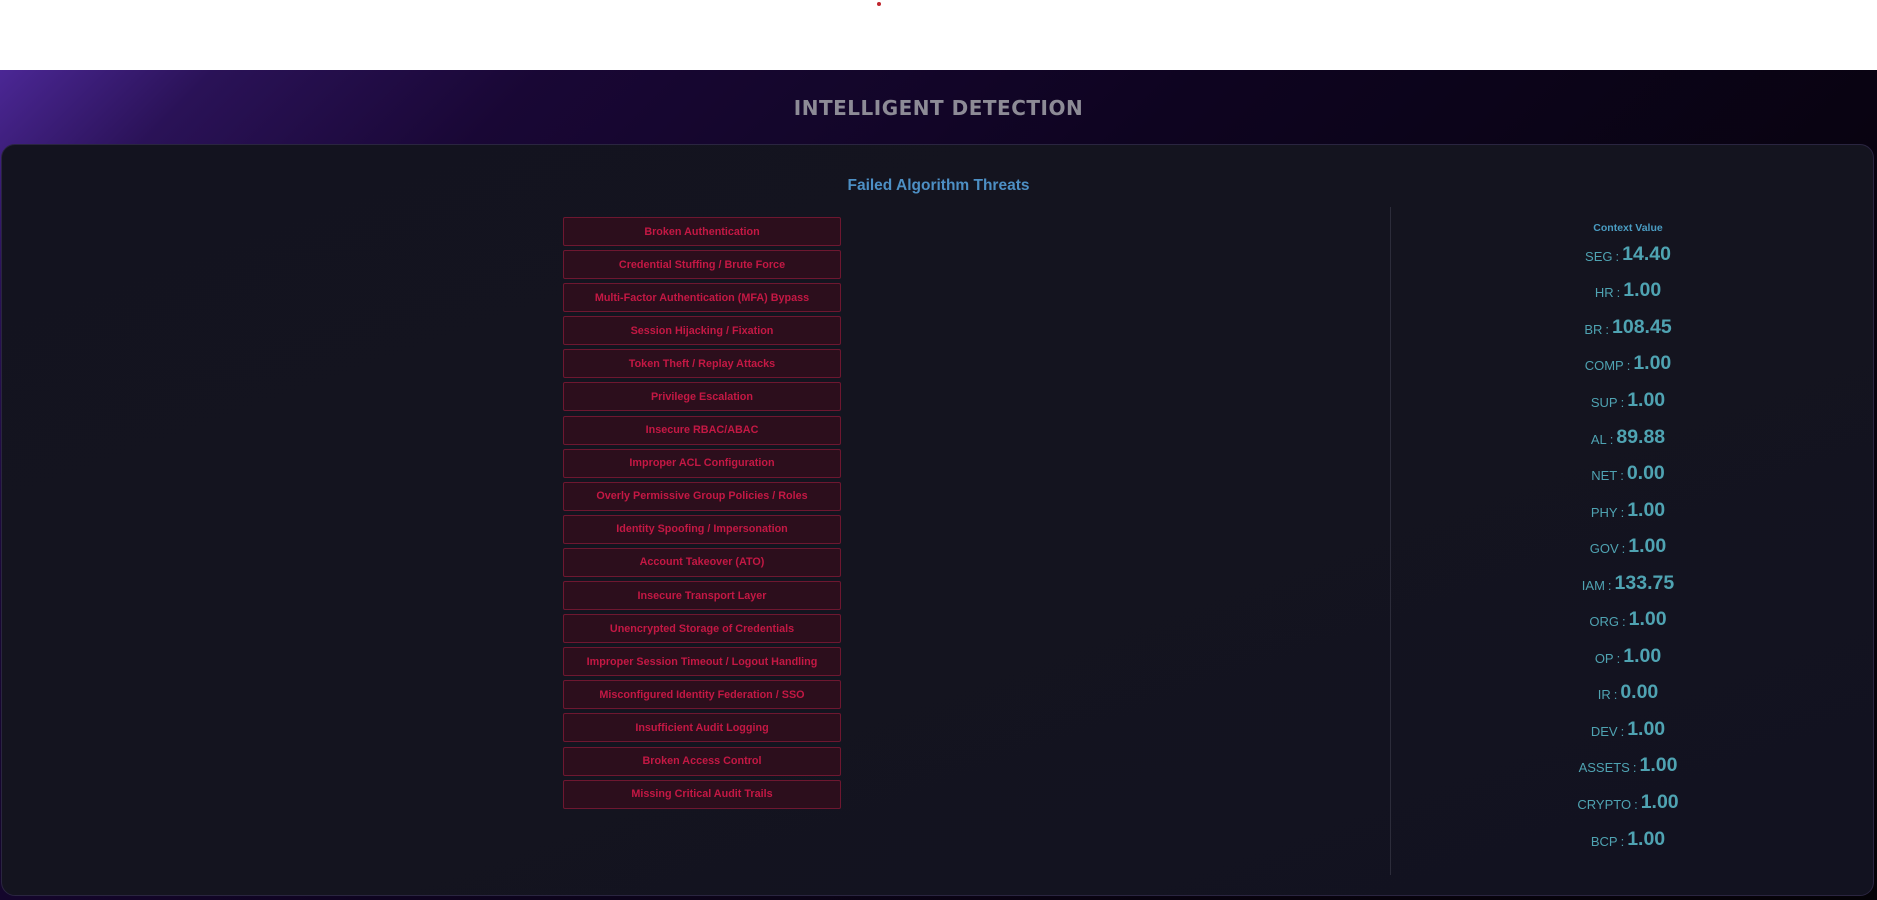 Image resolution: width=1877 pixels, height=900 pixels. I want to click on threat-item: Improper ACL Configuration, so click(702, 463).